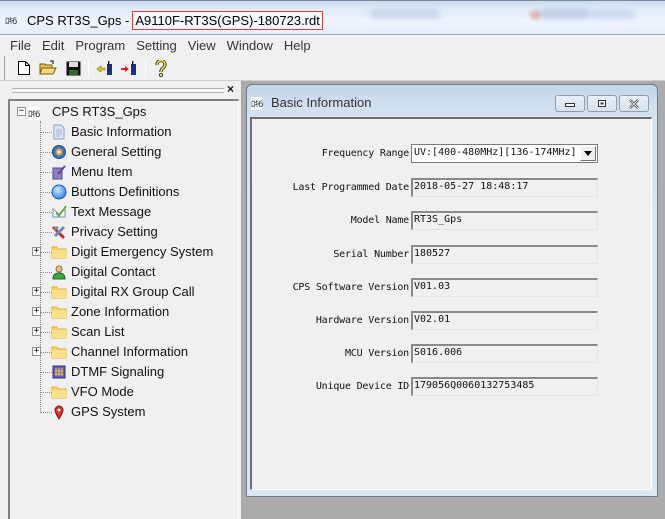 Image resolution: width=665 pixels, height=519 pixels. I want to click on save-disk-icon, so click(73, 68).